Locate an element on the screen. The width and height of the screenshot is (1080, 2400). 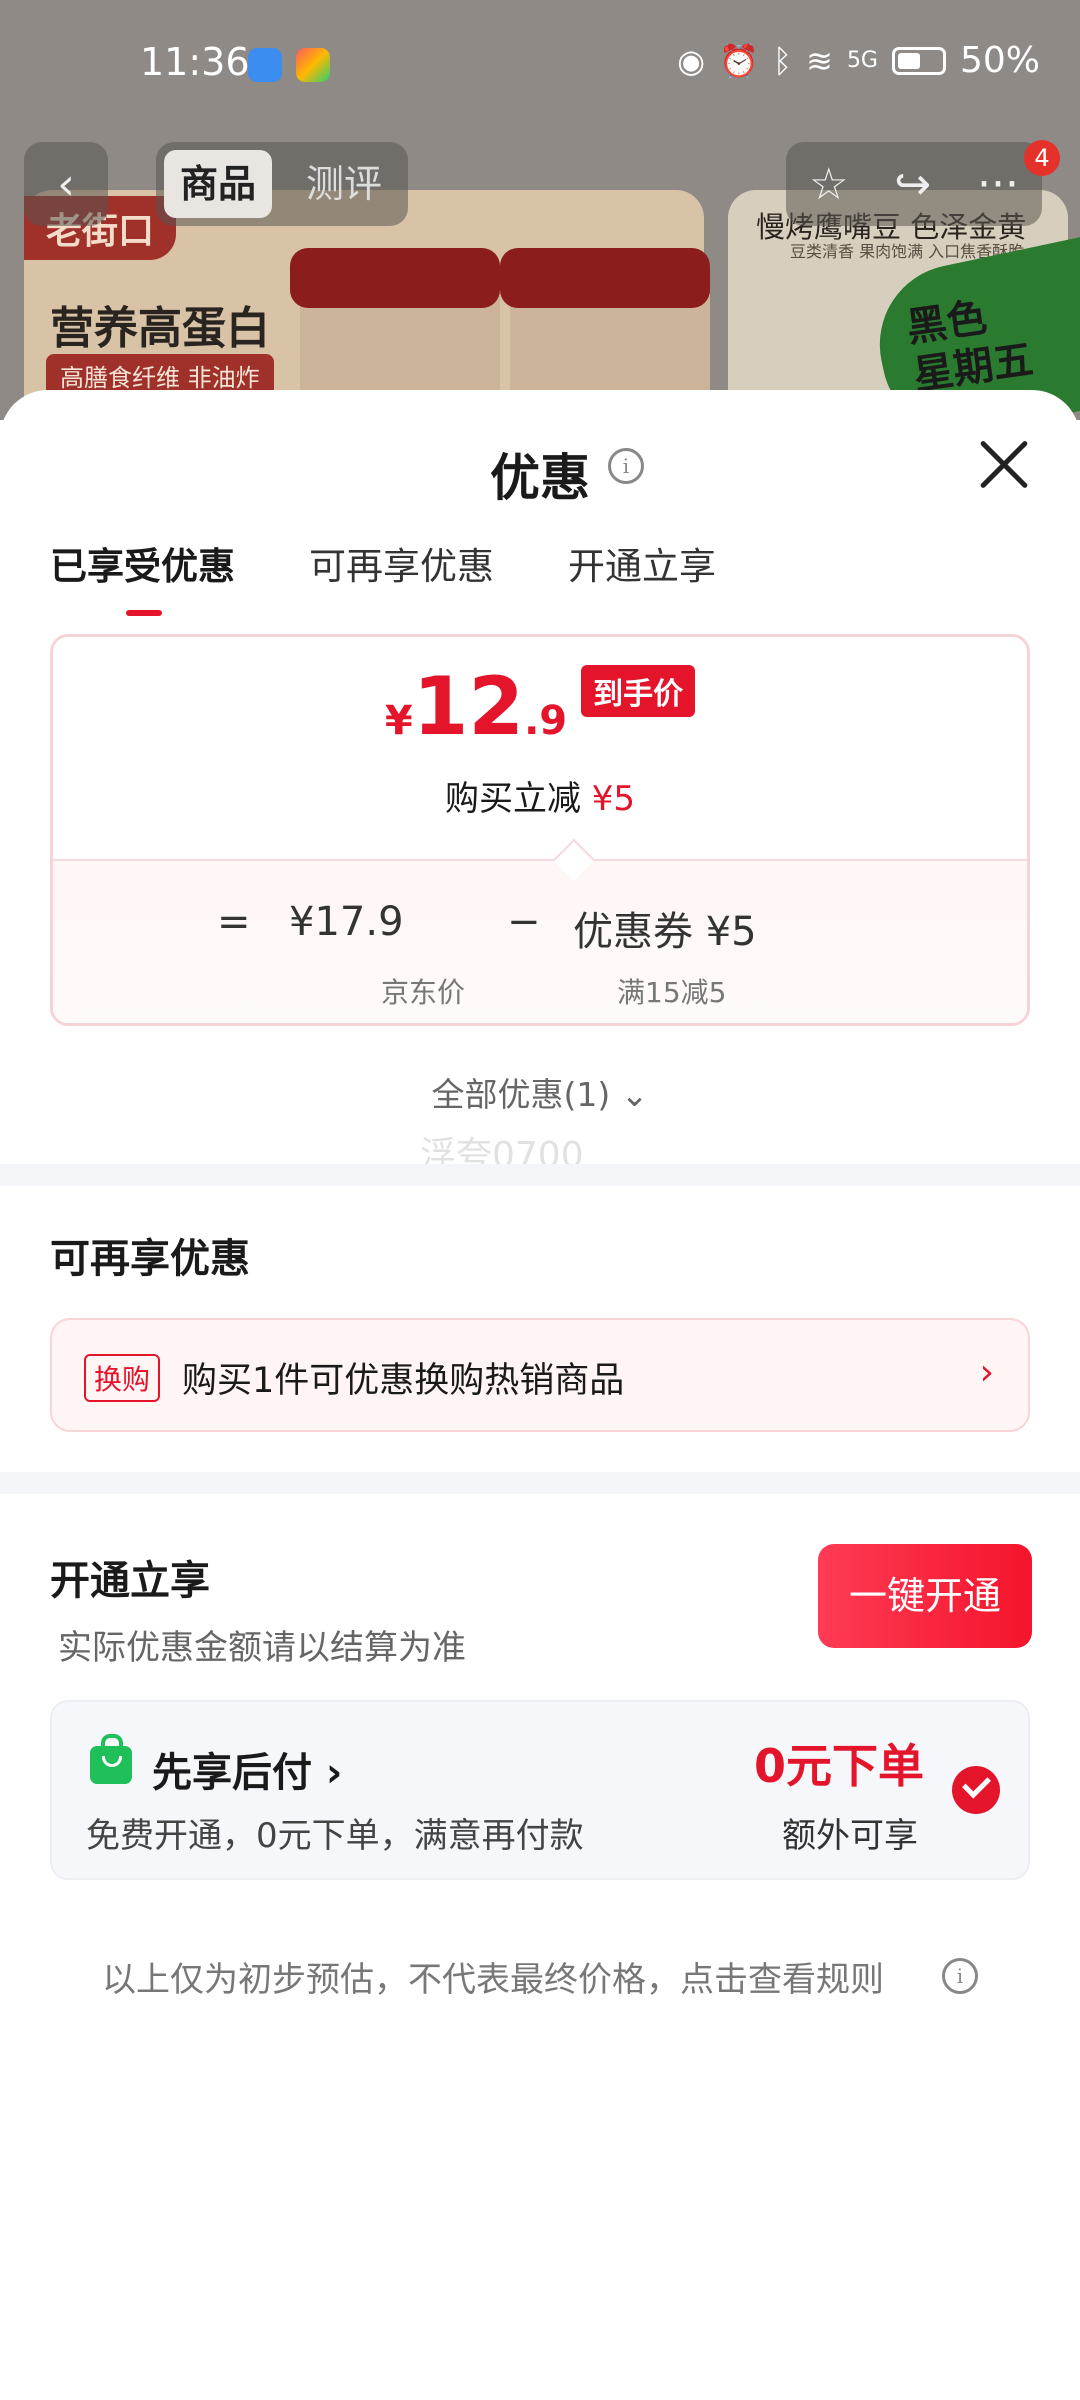
jd-price: ¥17.9 is located at coordinates (346, 922).